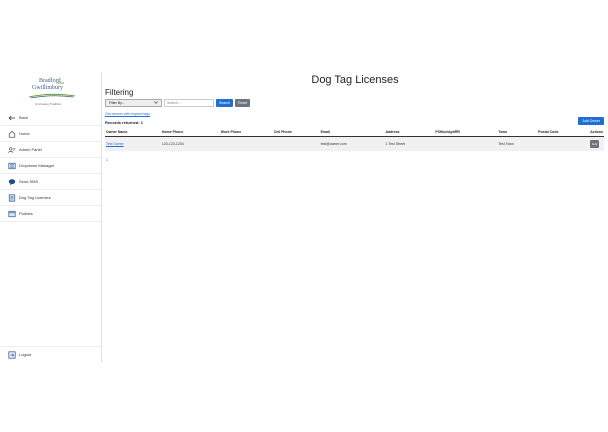 This screenshot has height=432, width=608. Describe the element at coordinates (355, 80) in the screenshot. I see `page-title: Dog Tag Licenses` at that location.